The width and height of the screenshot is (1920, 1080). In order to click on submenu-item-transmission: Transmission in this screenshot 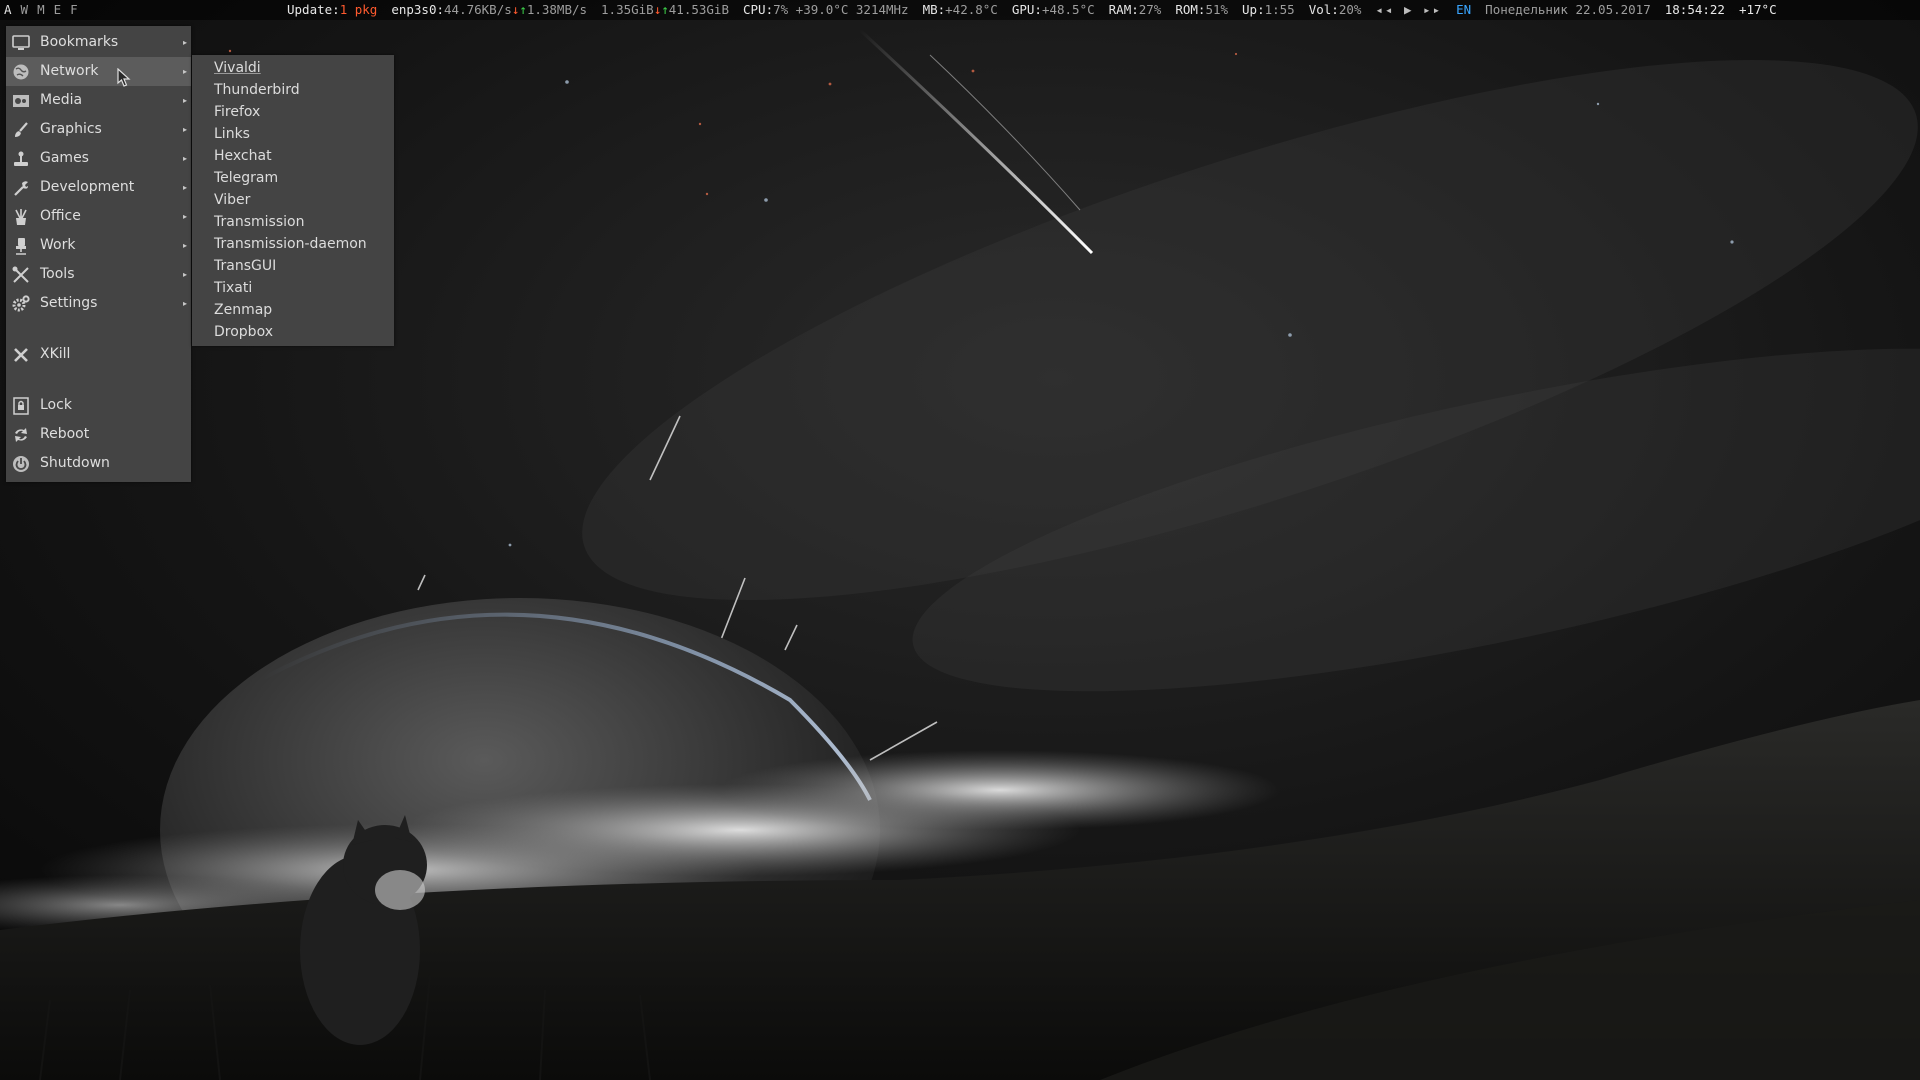, I will do `click(293, 222)`.